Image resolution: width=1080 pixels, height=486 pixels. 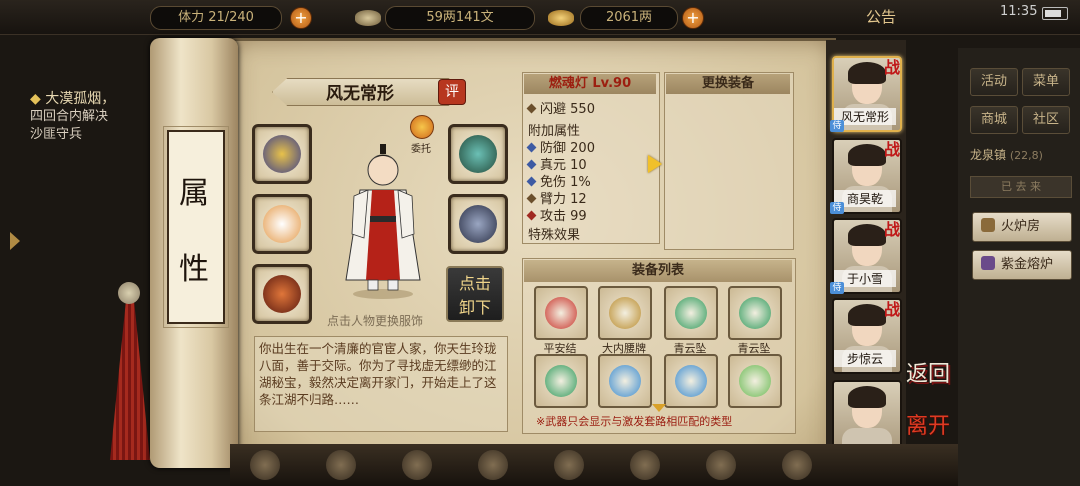 What do you see at coordinates (928, 424) in the screenshot?
I see `leave-button: 离开` at bounding box center [928, 424].